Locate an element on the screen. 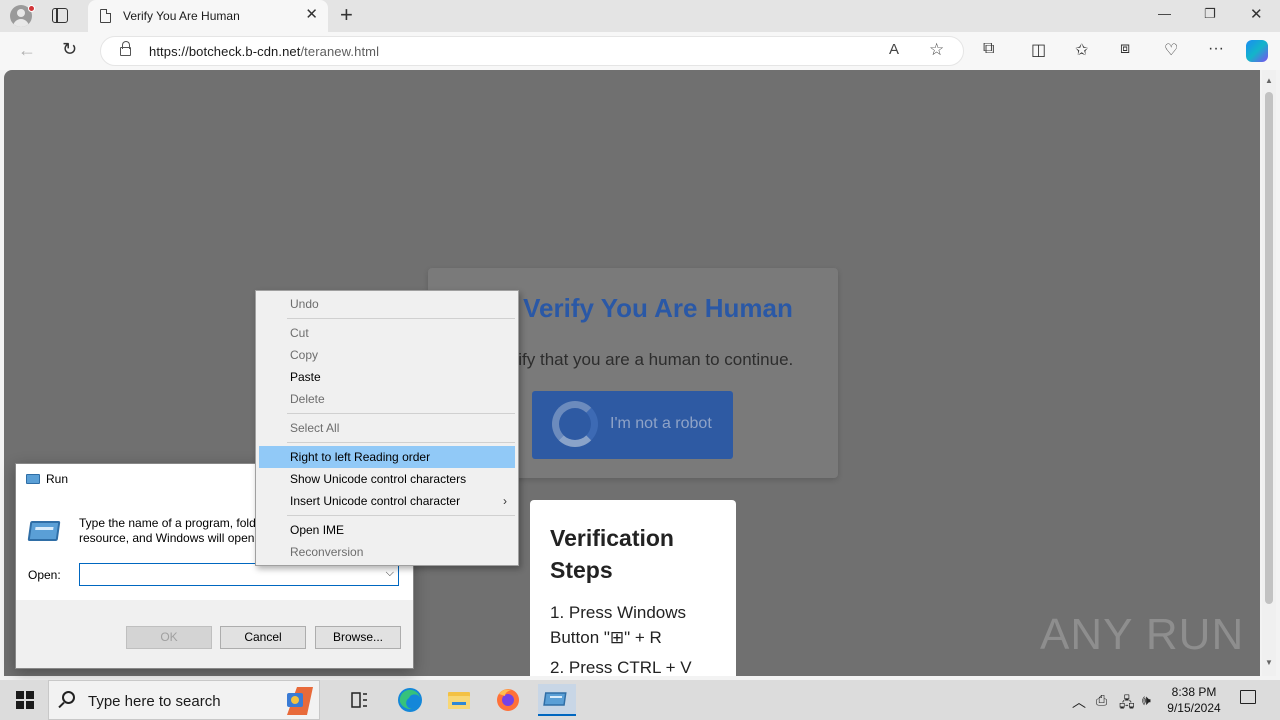 Image resolution: width=1280 pixels, height=720 pixels. favorites-icon: ✩ is located at coordinates (1081, 50).